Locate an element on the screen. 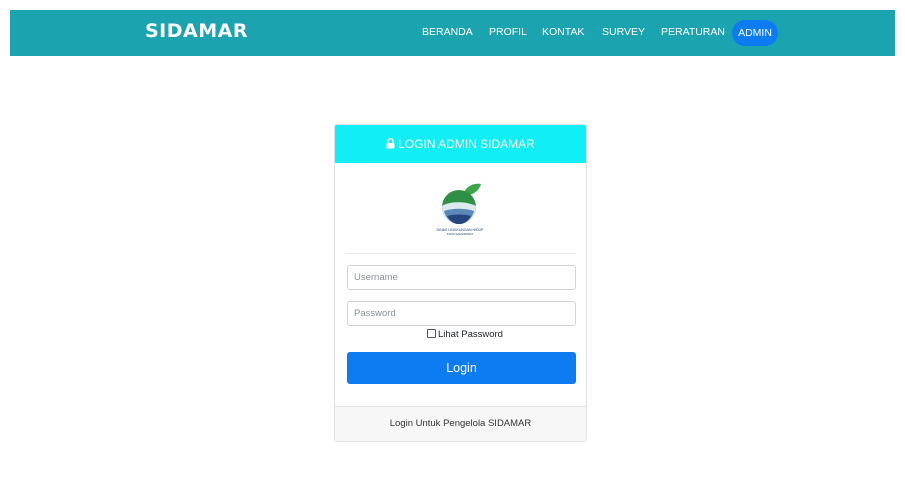 This screenshot has height=486, width=905. nav-peraturan: PERATURAN is located at coordinates (693, 32).